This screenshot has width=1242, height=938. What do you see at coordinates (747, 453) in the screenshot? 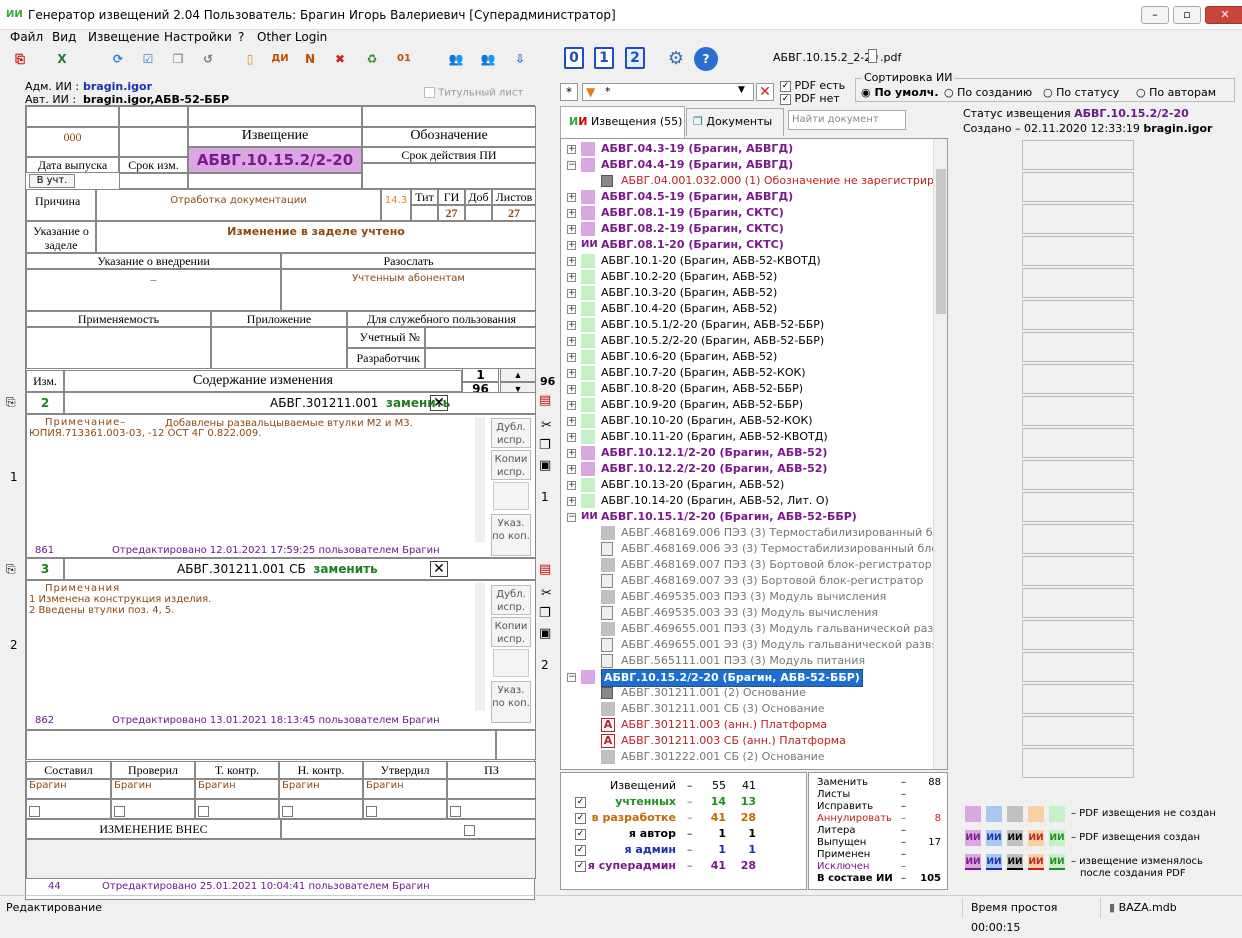
I see `tree-notice-item: + АБВГ.10.12.1/2-20 (Брагин, АБВ-52)` at bounding box center [747, 453].